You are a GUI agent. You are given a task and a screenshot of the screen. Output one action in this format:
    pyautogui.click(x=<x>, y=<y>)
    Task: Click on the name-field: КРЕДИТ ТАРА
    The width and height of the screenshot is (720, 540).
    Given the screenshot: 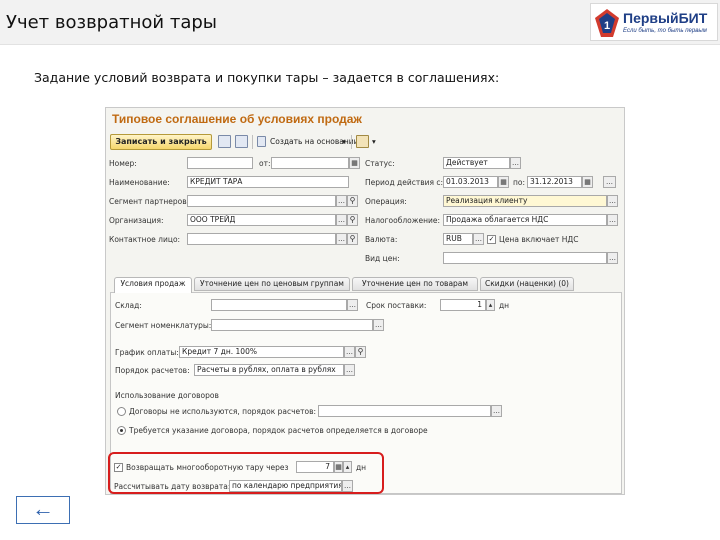 What is the action you would take?
    pyautogui.click(x=268, y=182)
    